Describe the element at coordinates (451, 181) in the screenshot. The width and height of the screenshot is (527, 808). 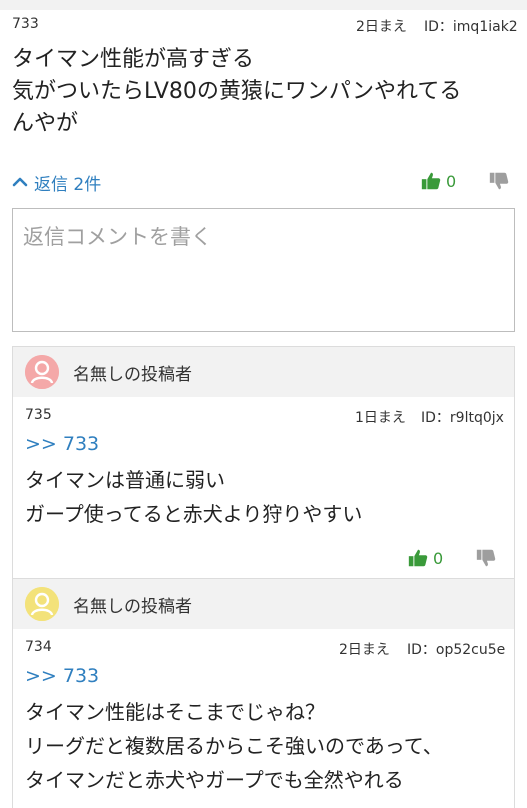
I see `post-upvote-count: 0` at that location.